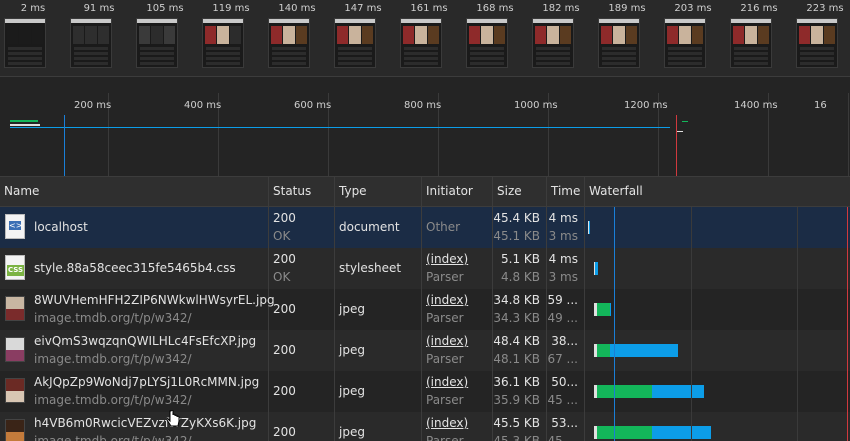  I want to click on filmstrip-frame: 189 ms, so click(627, 38).